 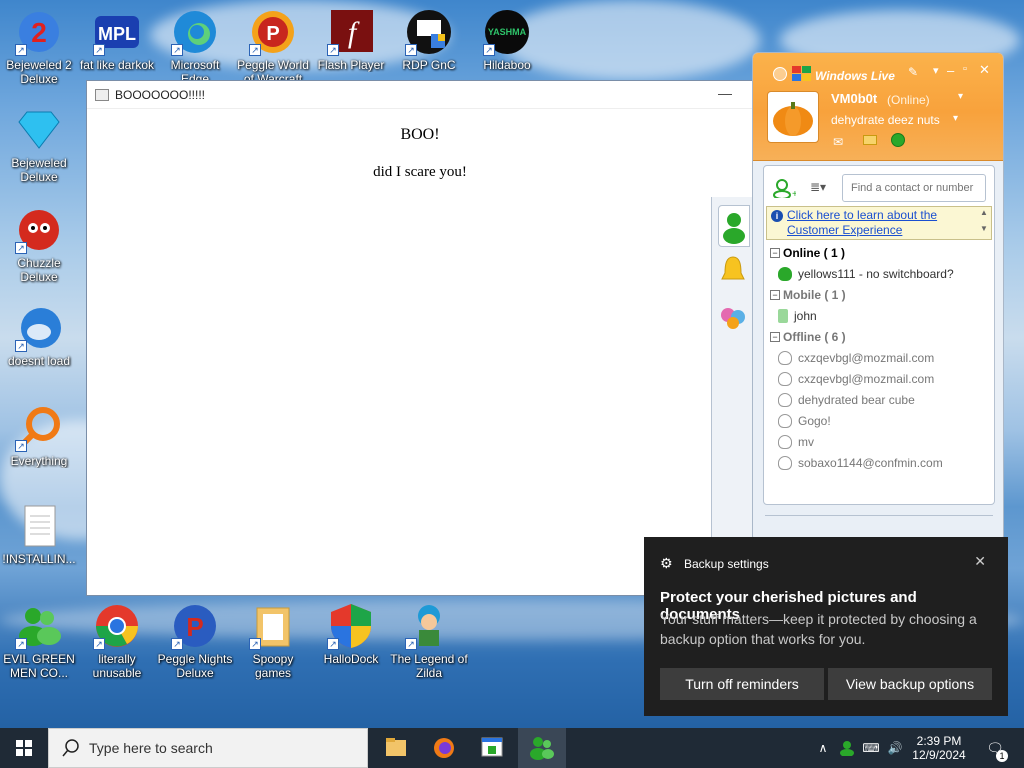 I want to click on contact-item: john, so click(x=879, y=315).